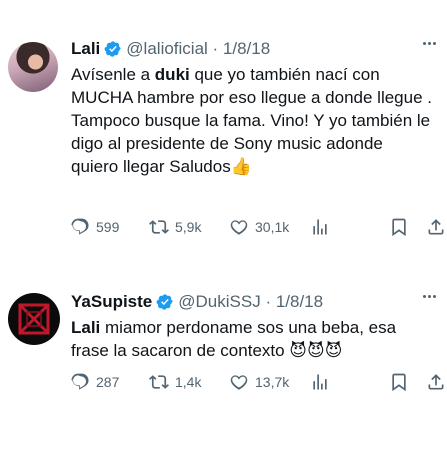 This screenshot has width=447, height=456. I want to click on devil-emojis: 😈😈😈, so click(316, 350).